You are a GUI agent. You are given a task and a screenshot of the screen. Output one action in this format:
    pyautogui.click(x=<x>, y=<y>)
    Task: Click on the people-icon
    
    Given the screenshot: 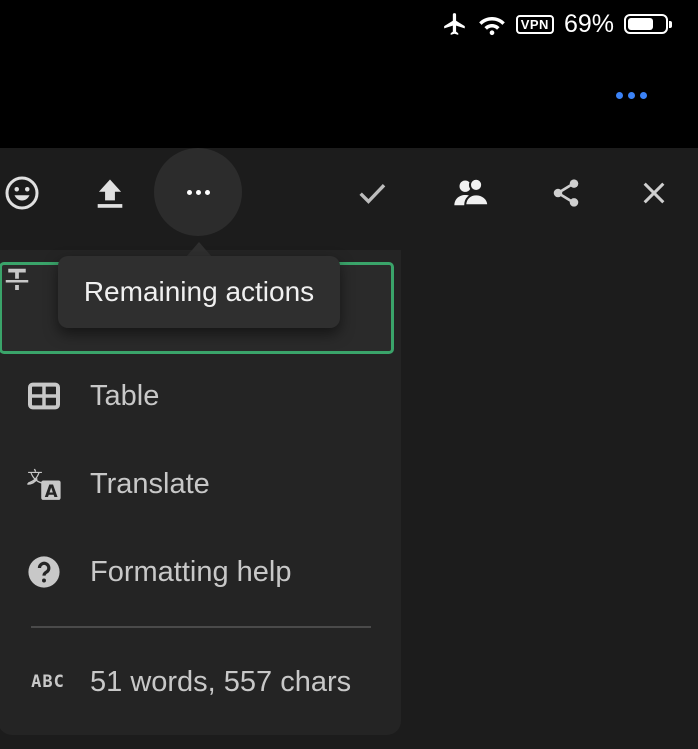 What is the action you would take?
    pyautogui.click(x=472, y=192)
    